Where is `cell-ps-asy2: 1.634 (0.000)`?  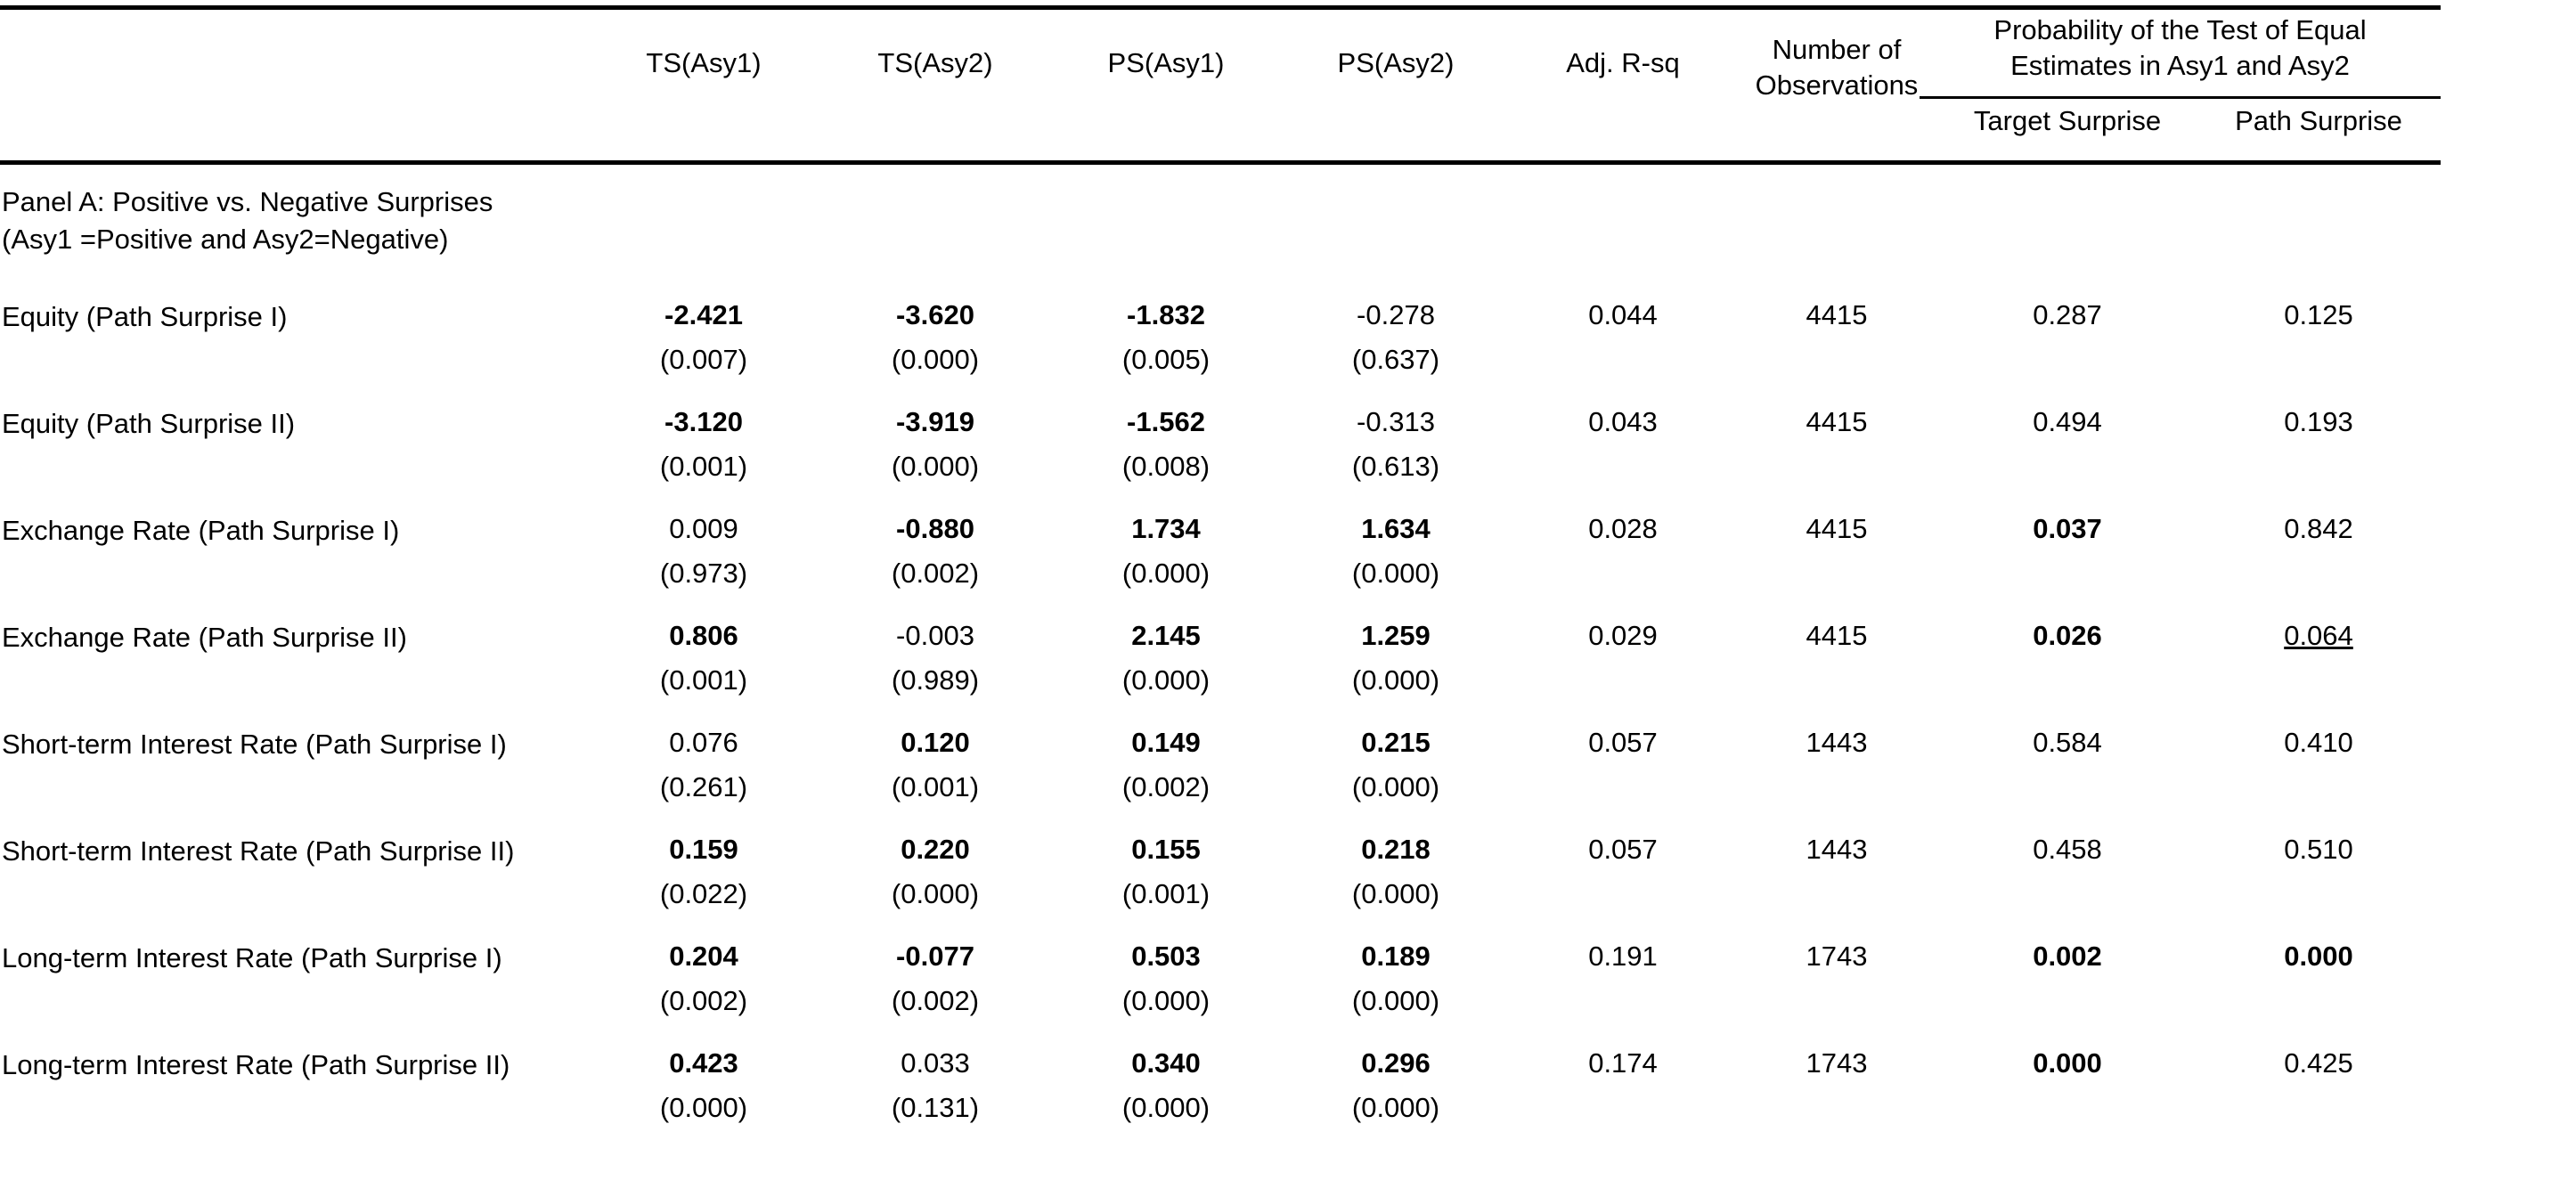
cell-ps-asy2: 1.634 (0.000) is located at coordinates (1396, 563).